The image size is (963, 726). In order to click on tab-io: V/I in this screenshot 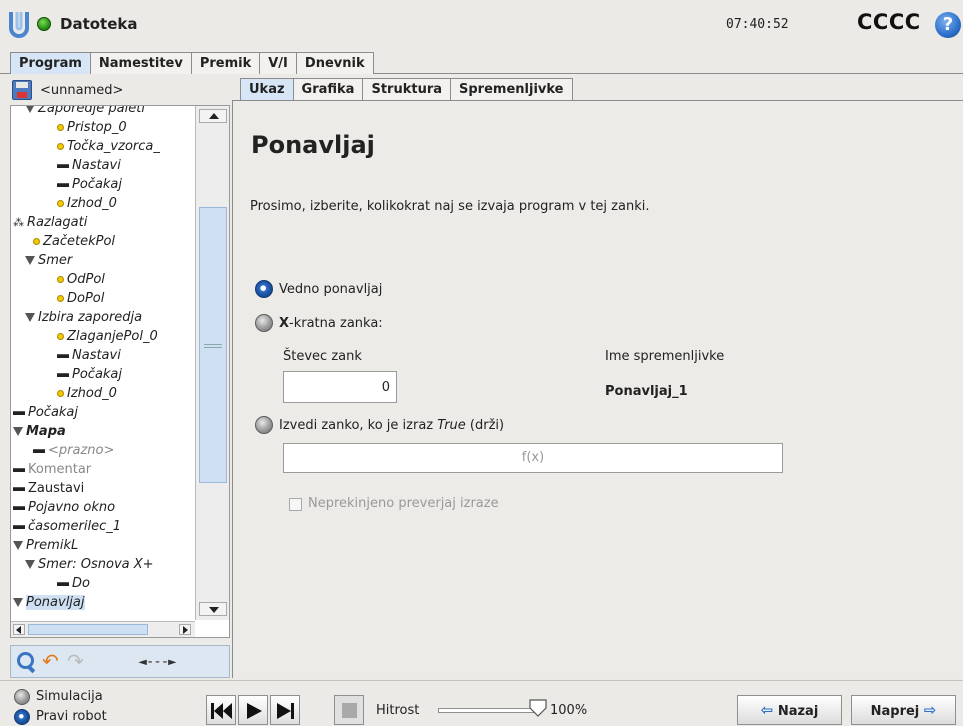, I will do `click(278, 63)`.